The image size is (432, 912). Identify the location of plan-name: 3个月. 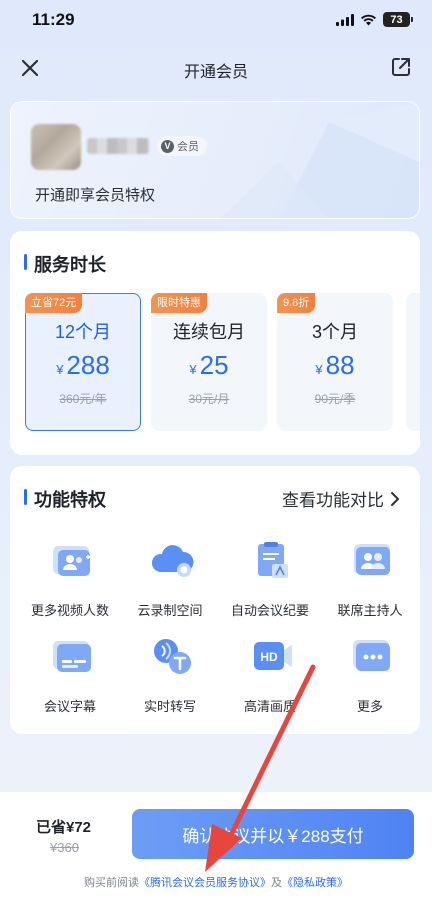
(334, 332).